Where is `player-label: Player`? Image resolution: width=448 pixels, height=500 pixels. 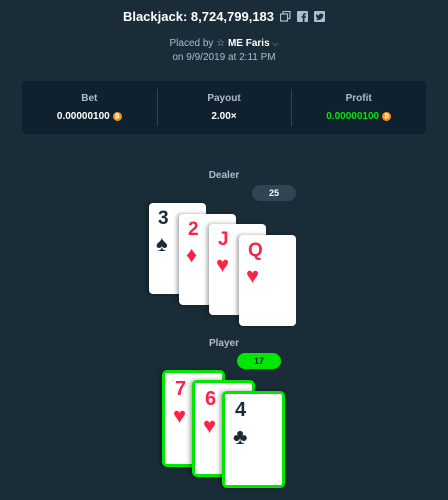 player-label: Player is located at coordinates (224, 343).